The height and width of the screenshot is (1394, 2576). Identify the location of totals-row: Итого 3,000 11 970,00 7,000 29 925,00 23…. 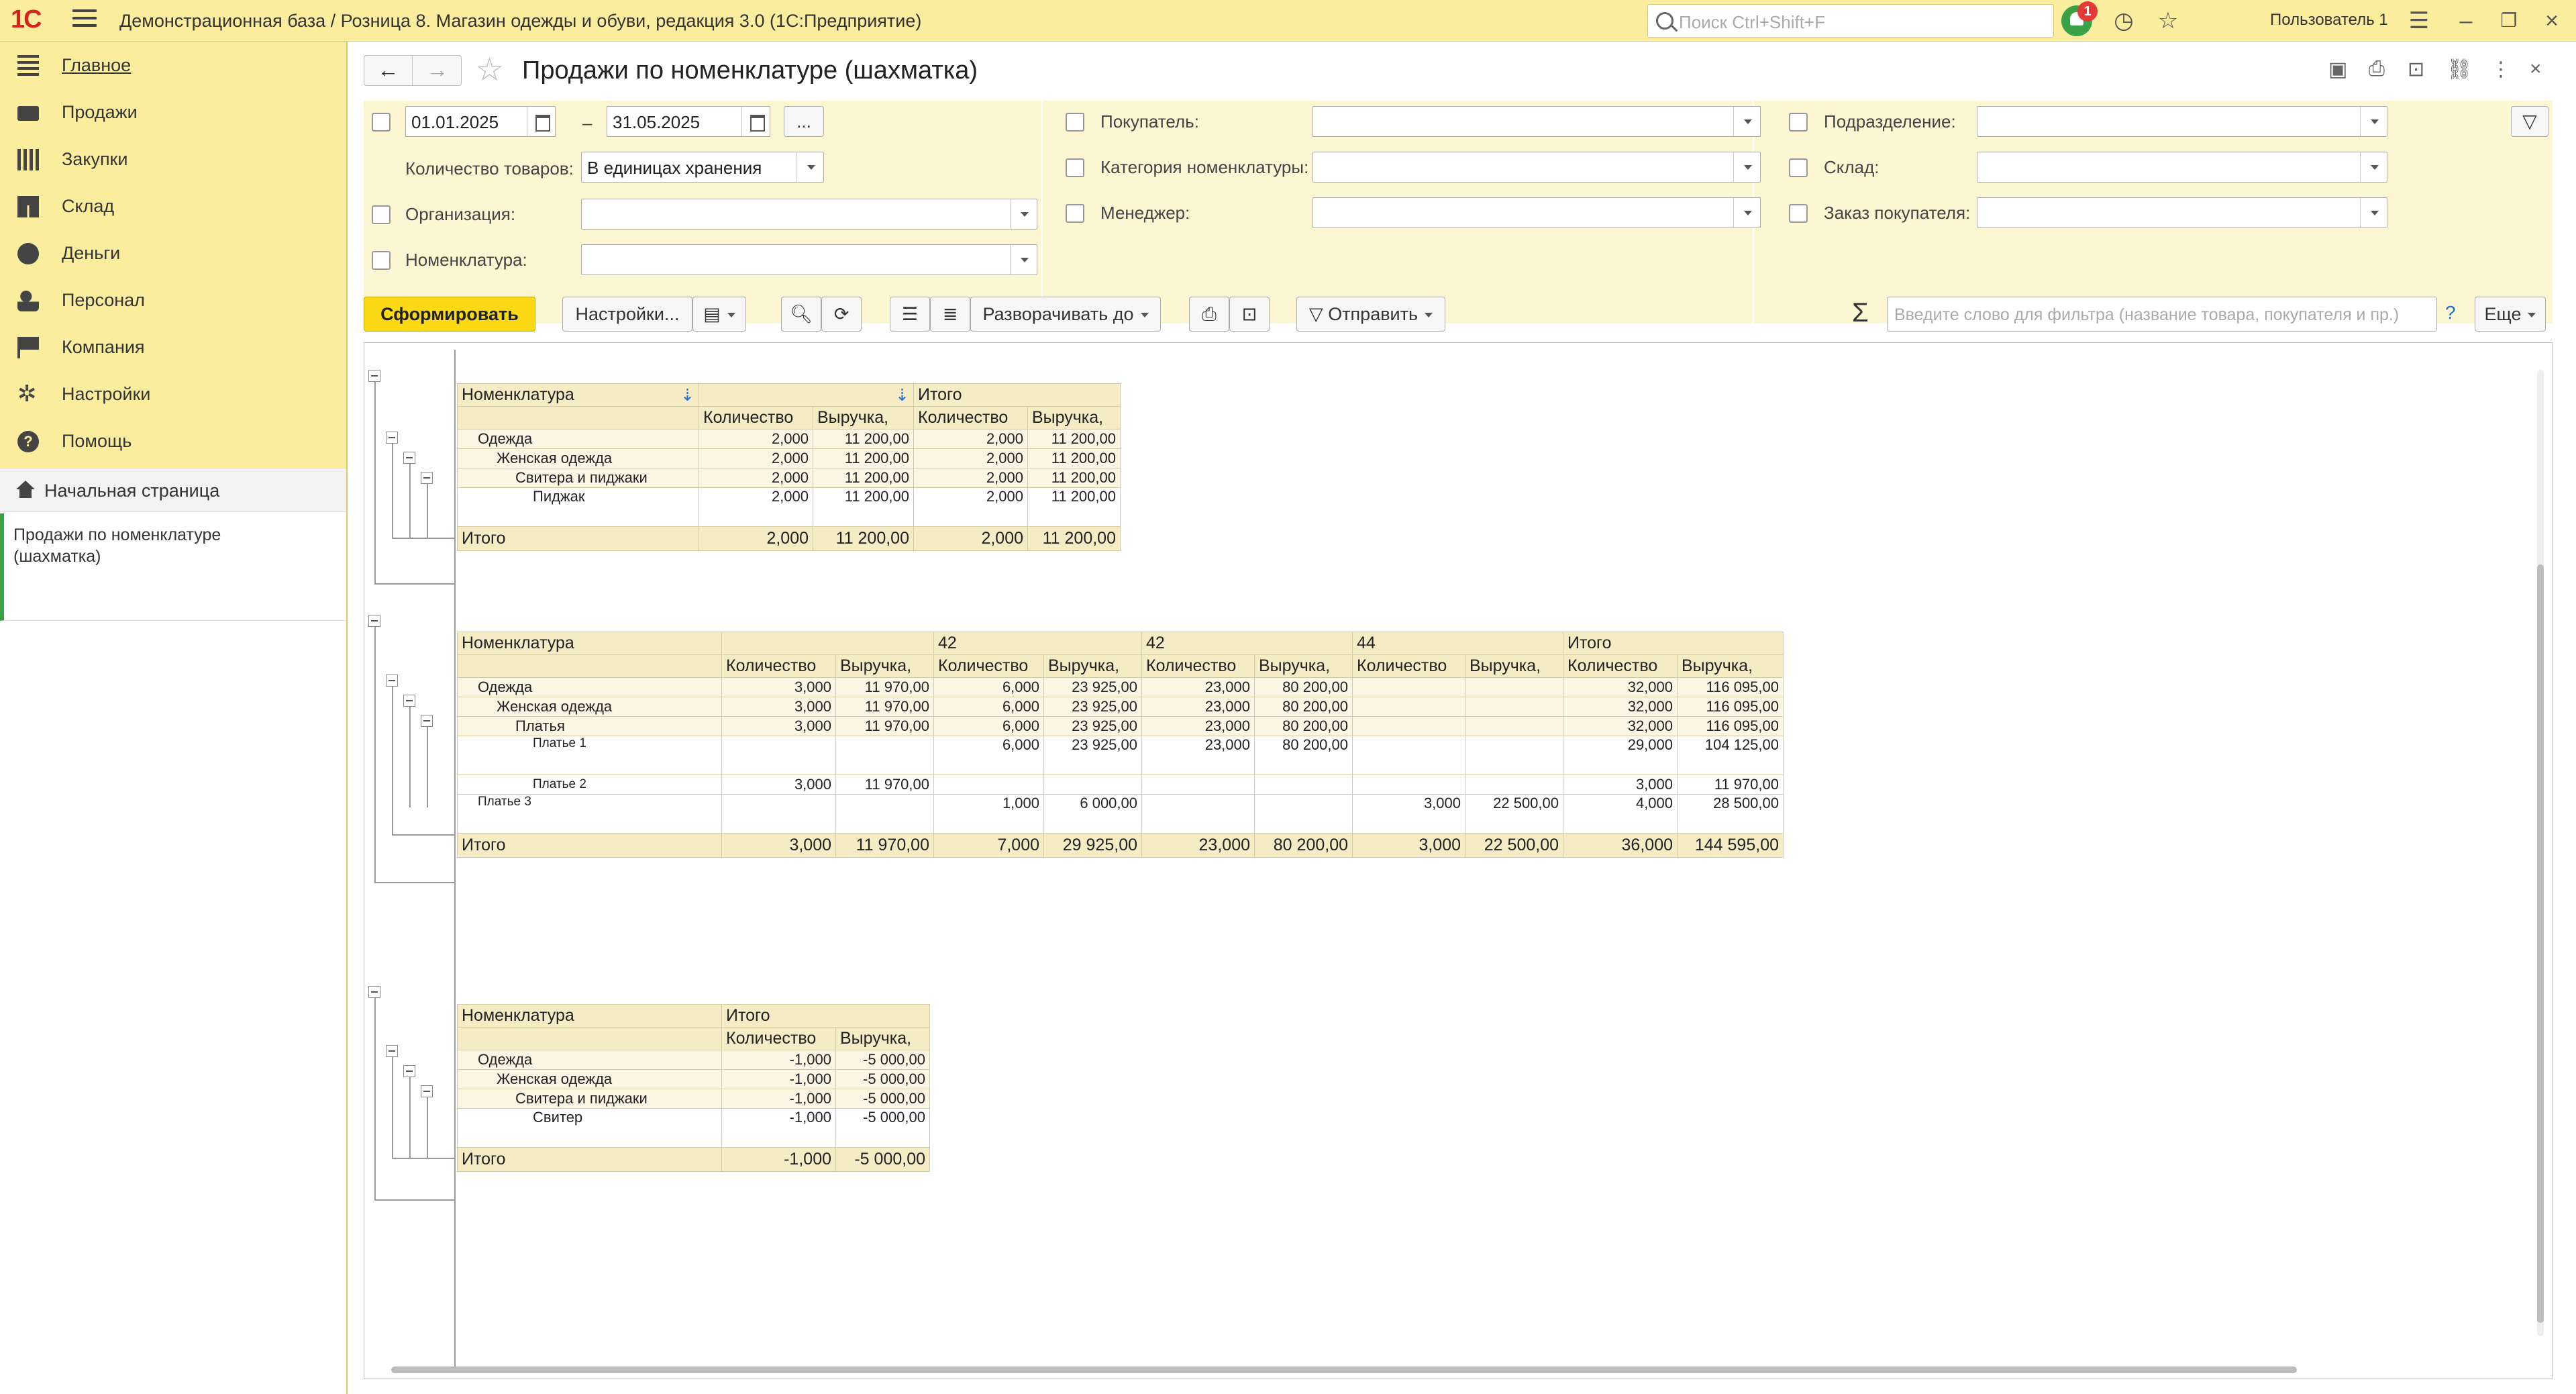
(1120, 845).